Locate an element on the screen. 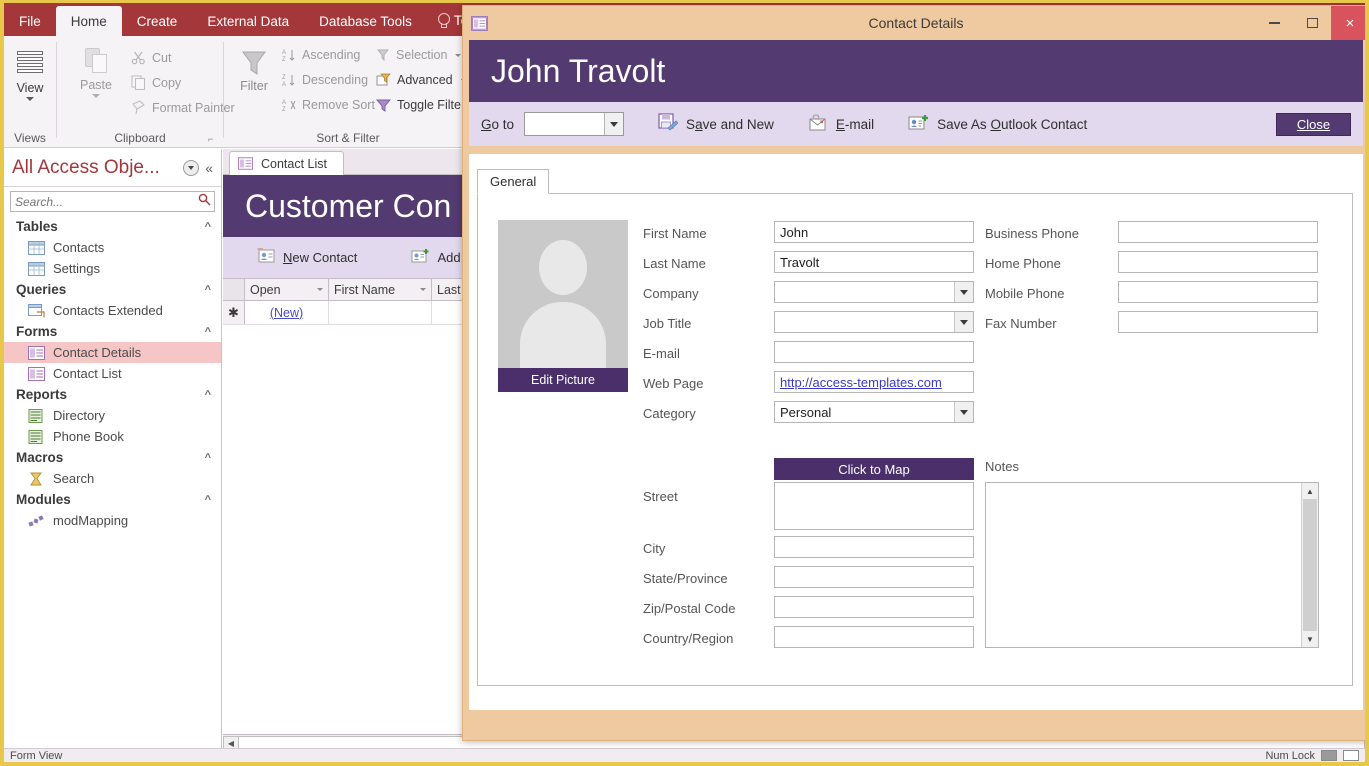 This screenshot has width=1369, height=766. nav-group-forms: Forms ^ is located at coordinates (112, 331).